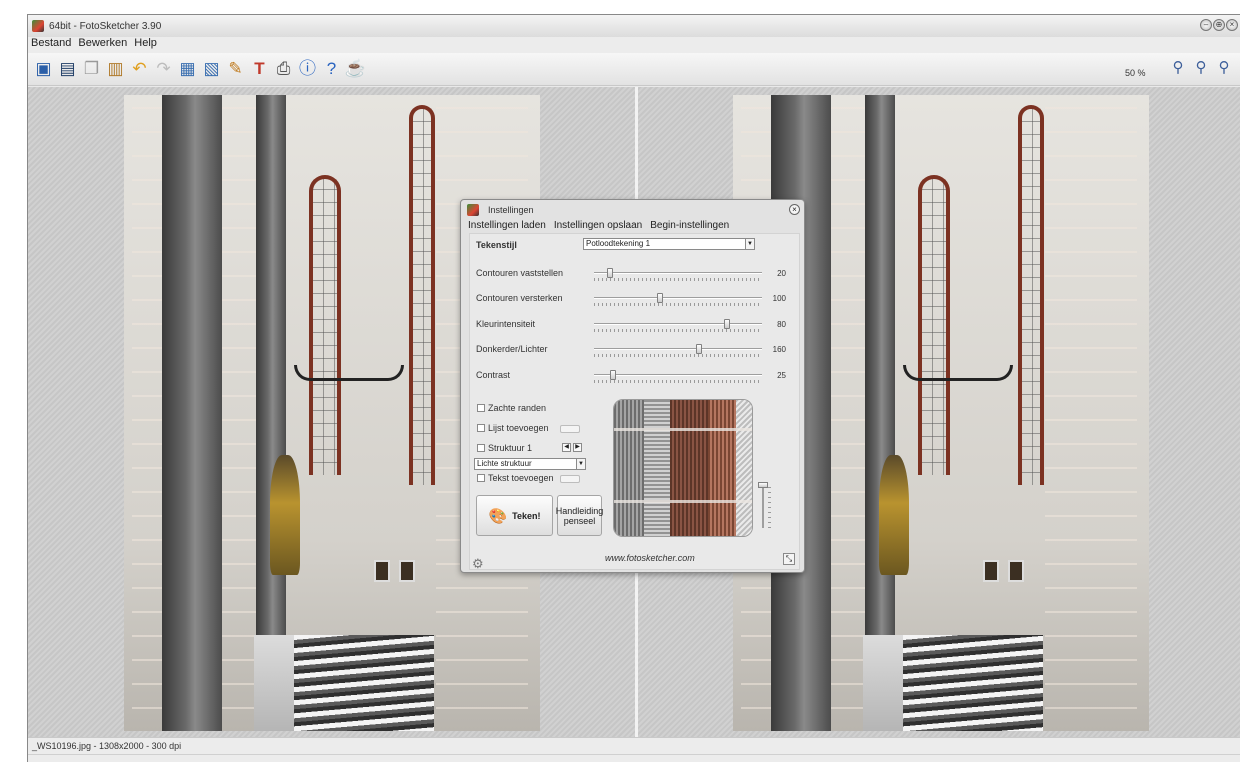  What do you see at coordinates (683, 468) in the screenshot?
I see `texture-preview` at bounding box center [683, 468].